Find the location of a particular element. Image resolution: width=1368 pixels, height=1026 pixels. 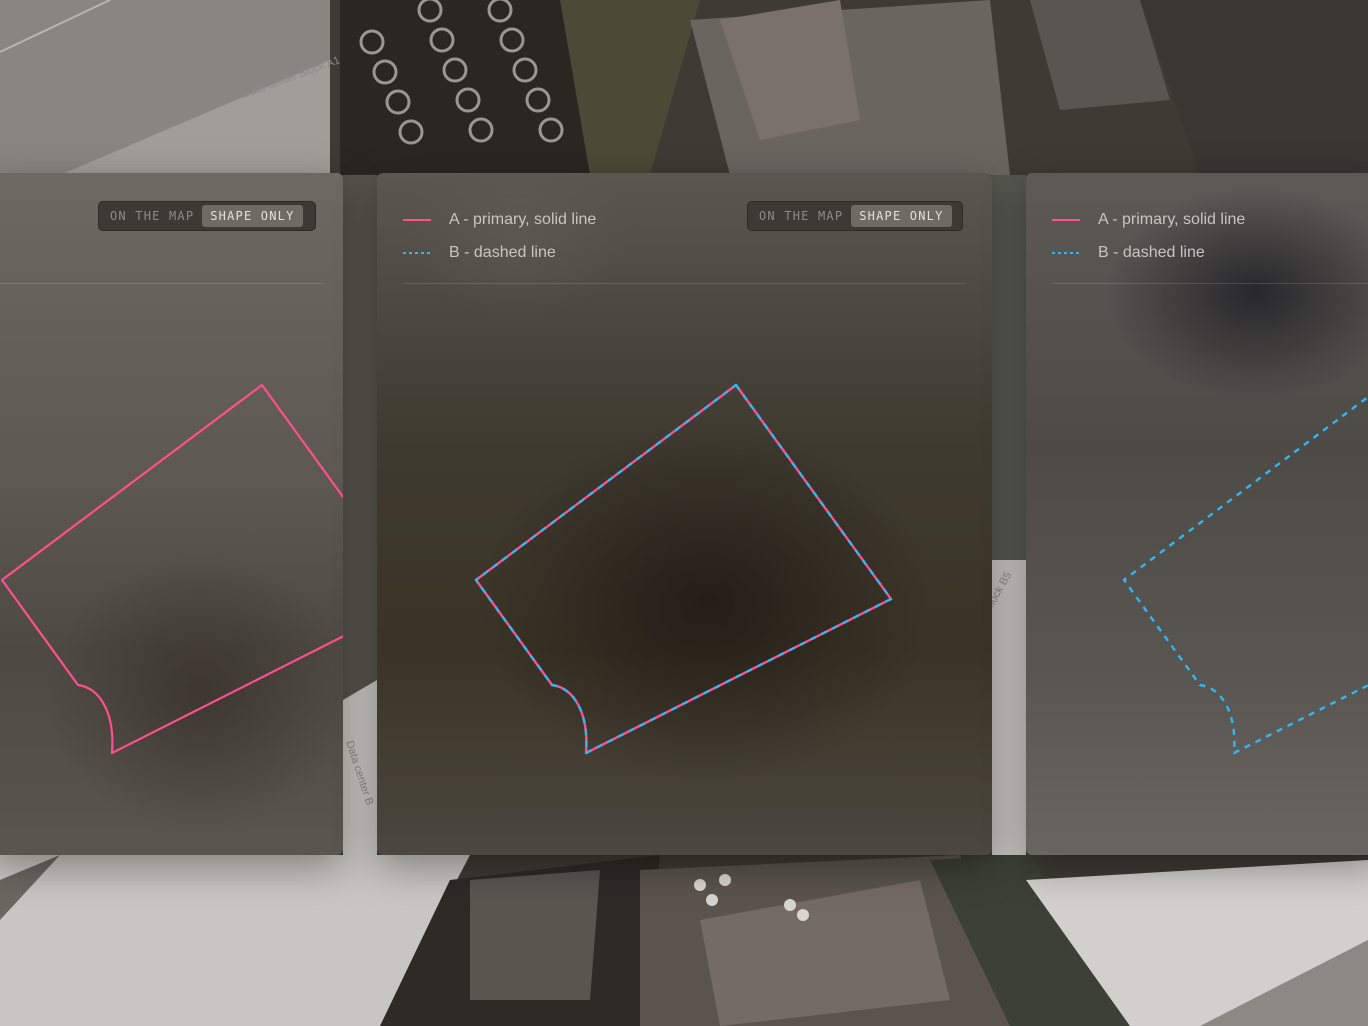

parcel-outline-overlay is located at coordinates (683, 569).